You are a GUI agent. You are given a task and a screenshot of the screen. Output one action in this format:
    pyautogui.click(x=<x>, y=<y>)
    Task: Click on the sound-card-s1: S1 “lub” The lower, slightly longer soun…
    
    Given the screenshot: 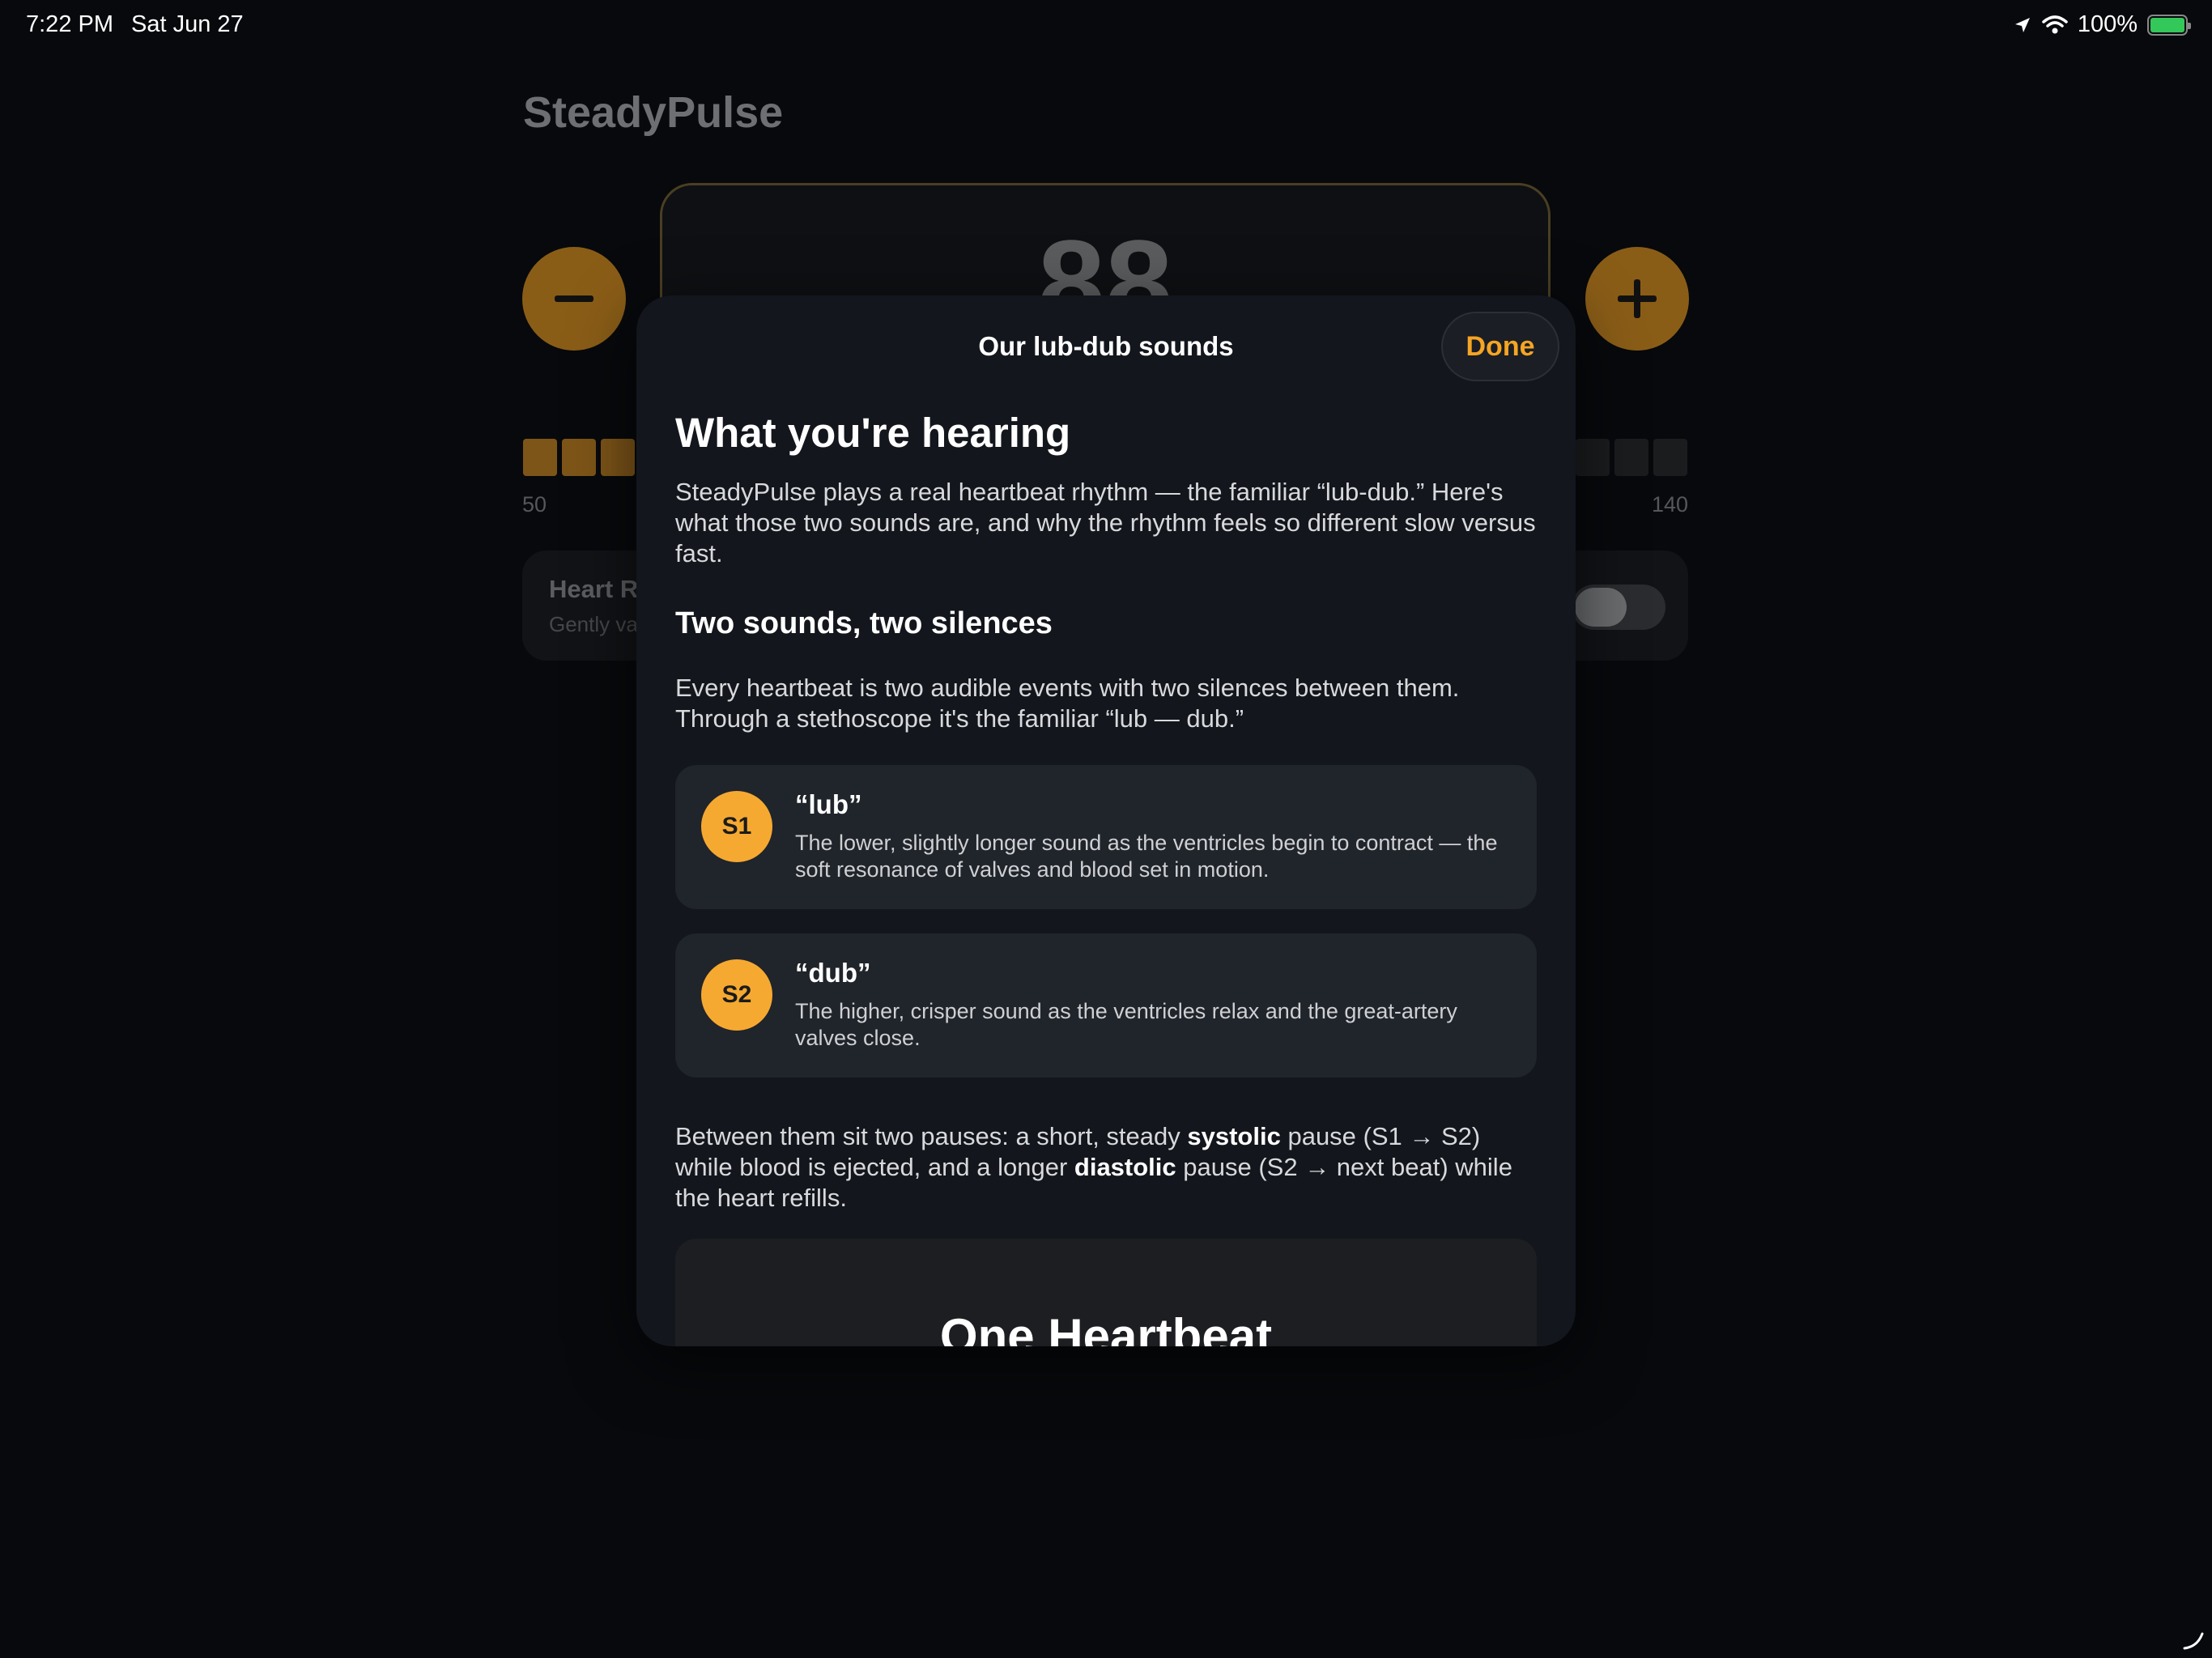 What is the action you would take?
    pyautogui.click(x=1106, y=837)
    